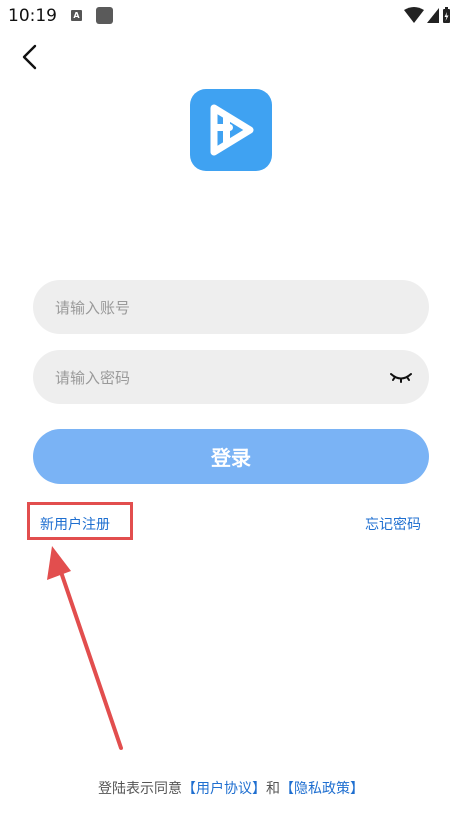  Describe the element at coordinates (414, 15) in the screenshot. I see `wifi-icon` at that location.